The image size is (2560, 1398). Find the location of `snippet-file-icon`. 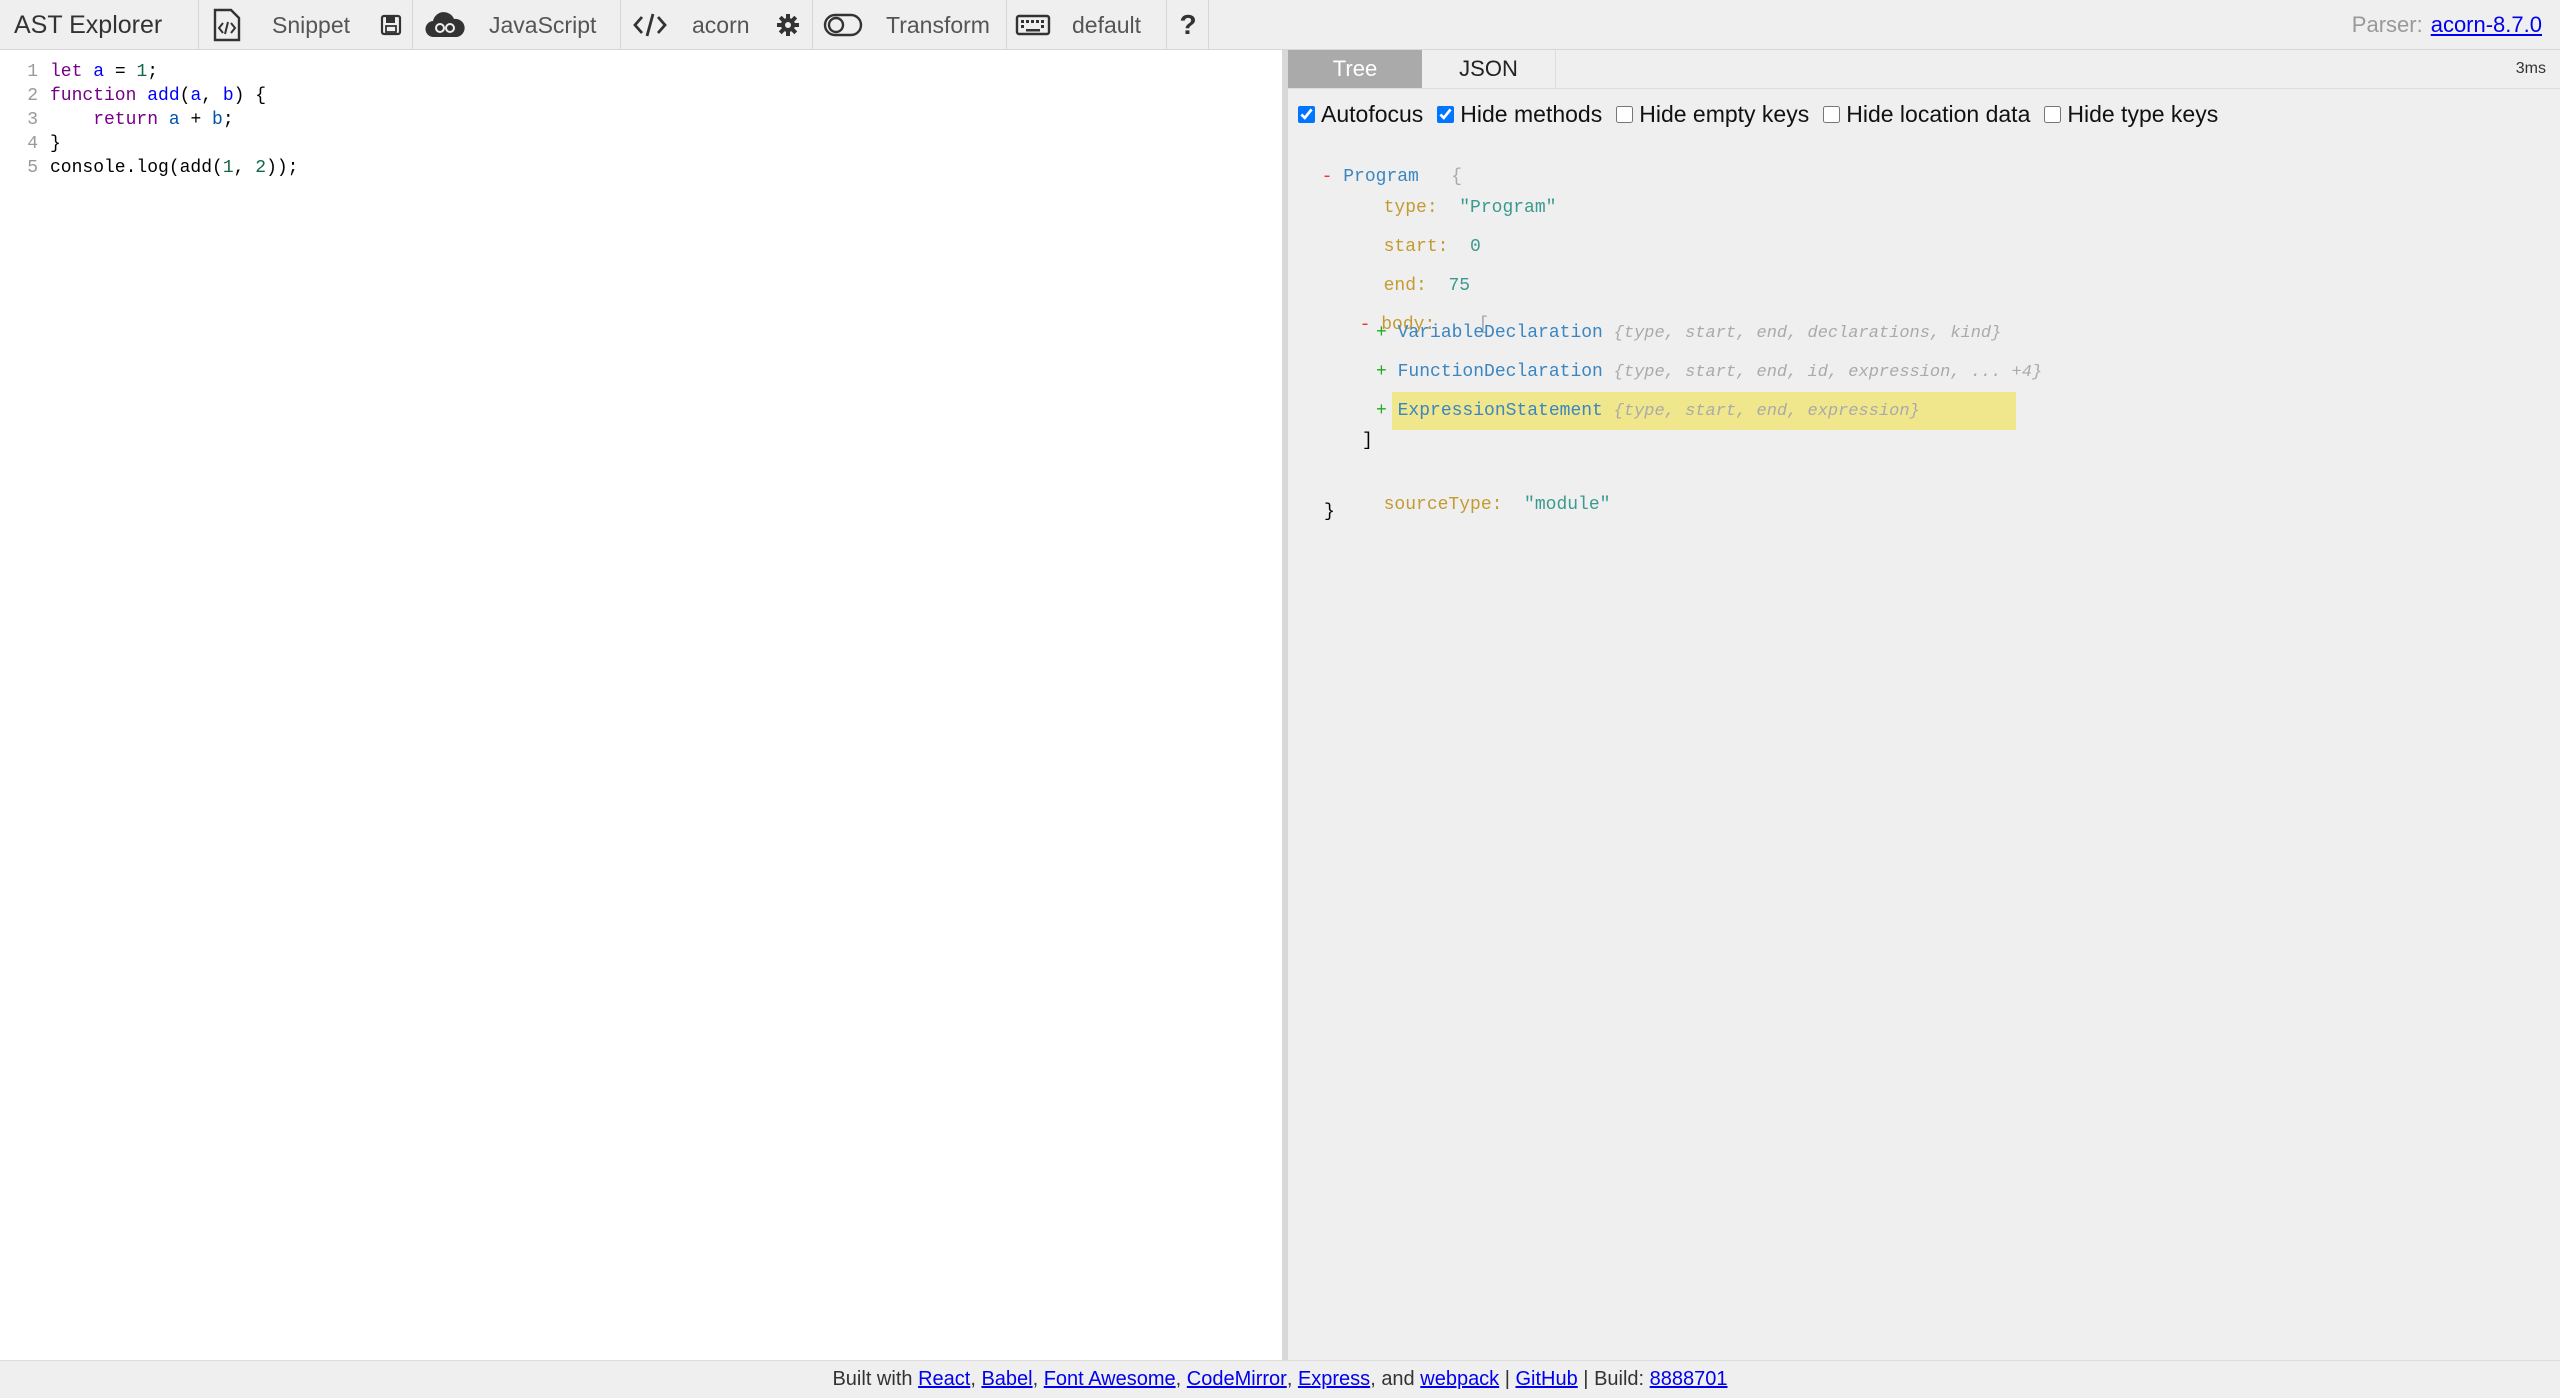

snippet-file-icon is located at coordinates (227, 25).